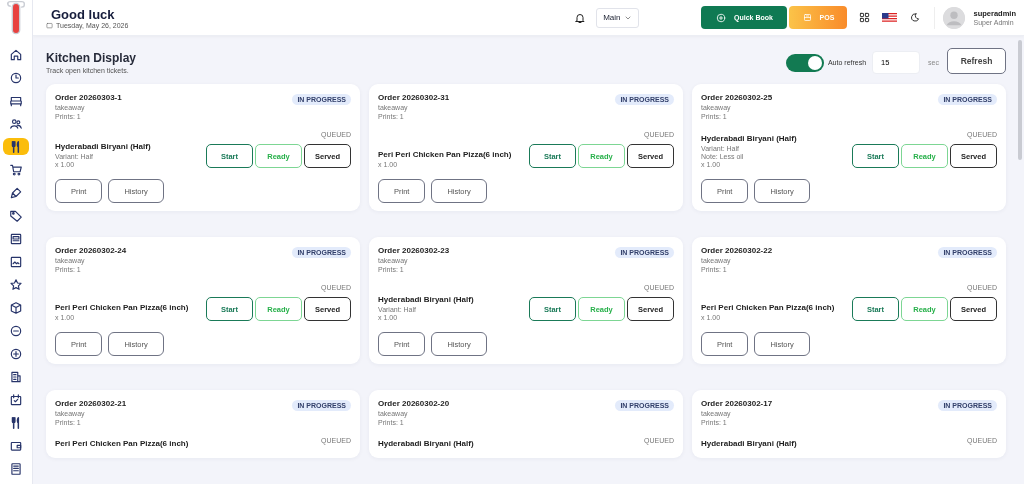  What do you see at coordinates (16, 330) in the screenshot?
I see `minus-icon` at bounding box center [16, 330].